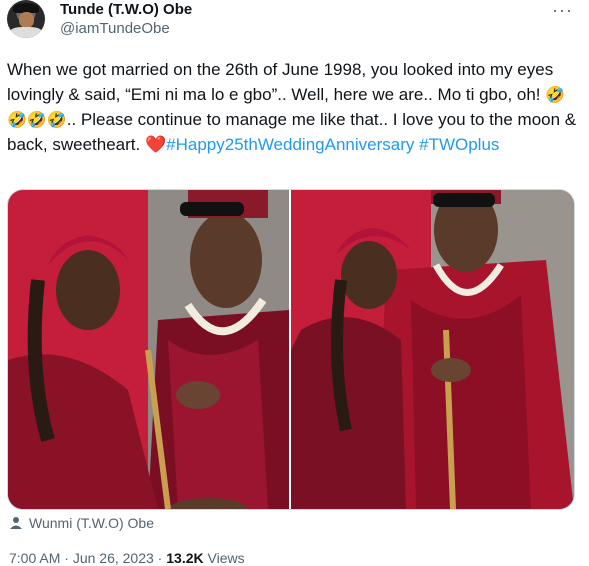 This screenshot has height=566, width=589. Describe the element at coordinates (34, 558) in the screenshot. I see `tweet-time: 7:00 AM` at that location.